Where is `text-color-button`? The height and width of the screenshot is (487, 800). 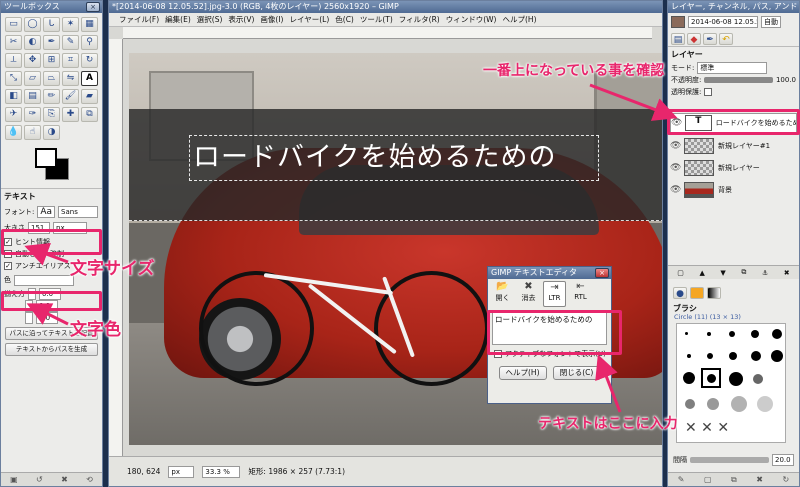 text-color-button is located at coordinates (44, 280).